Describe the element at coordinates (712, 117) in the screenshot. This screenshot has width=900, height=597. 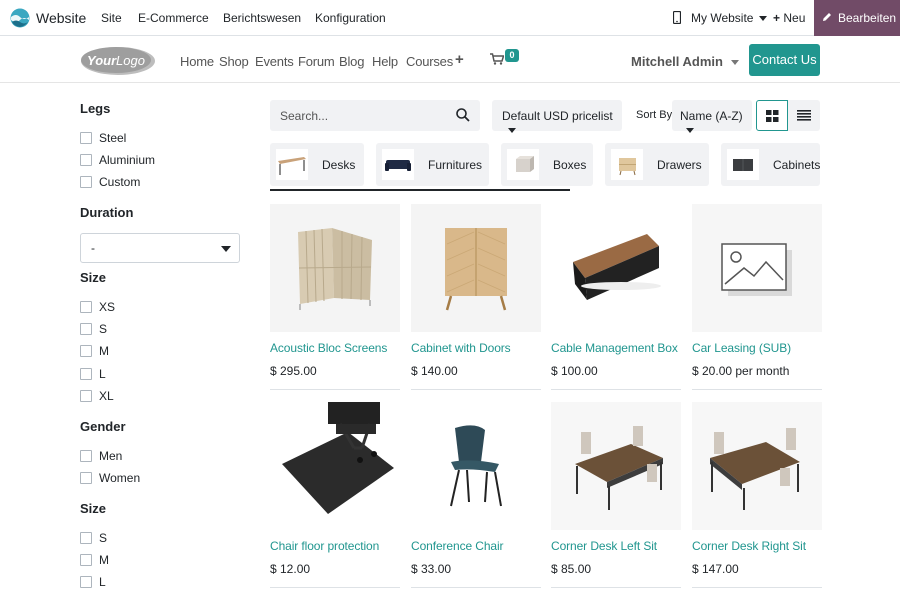
I see `sort-dropdown: Name (A-Z)` at that location.